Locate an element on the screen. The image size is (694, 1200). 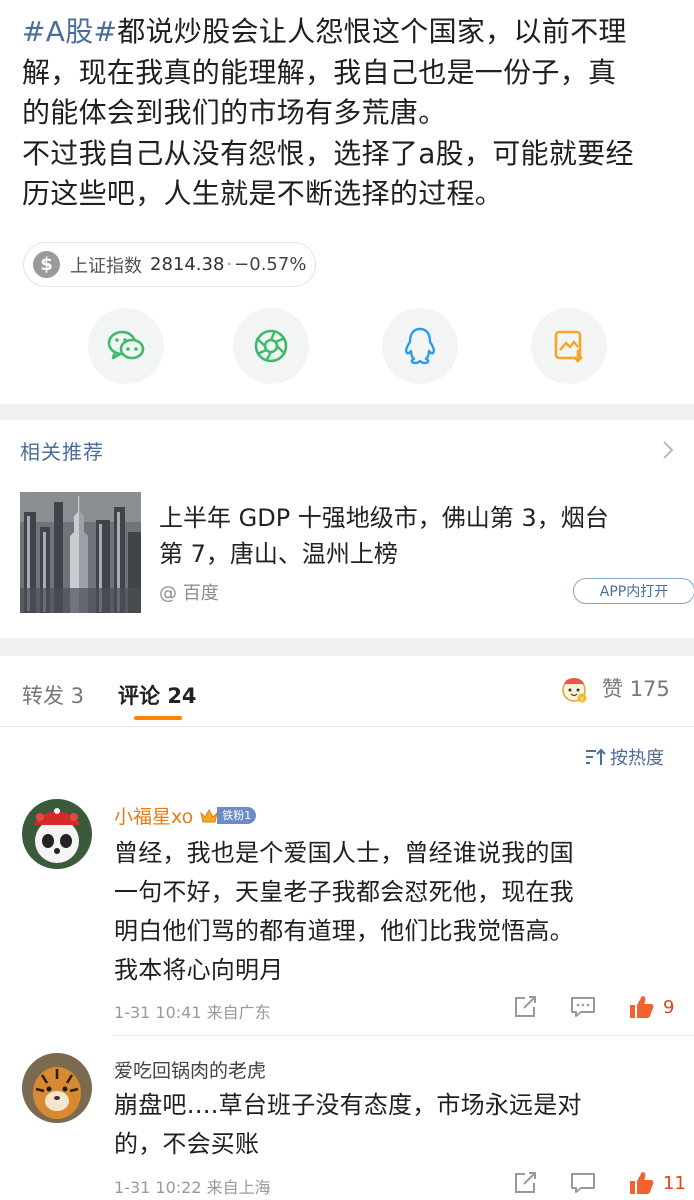
comment-like-count: 11 is located at coordinates (674, 1183).